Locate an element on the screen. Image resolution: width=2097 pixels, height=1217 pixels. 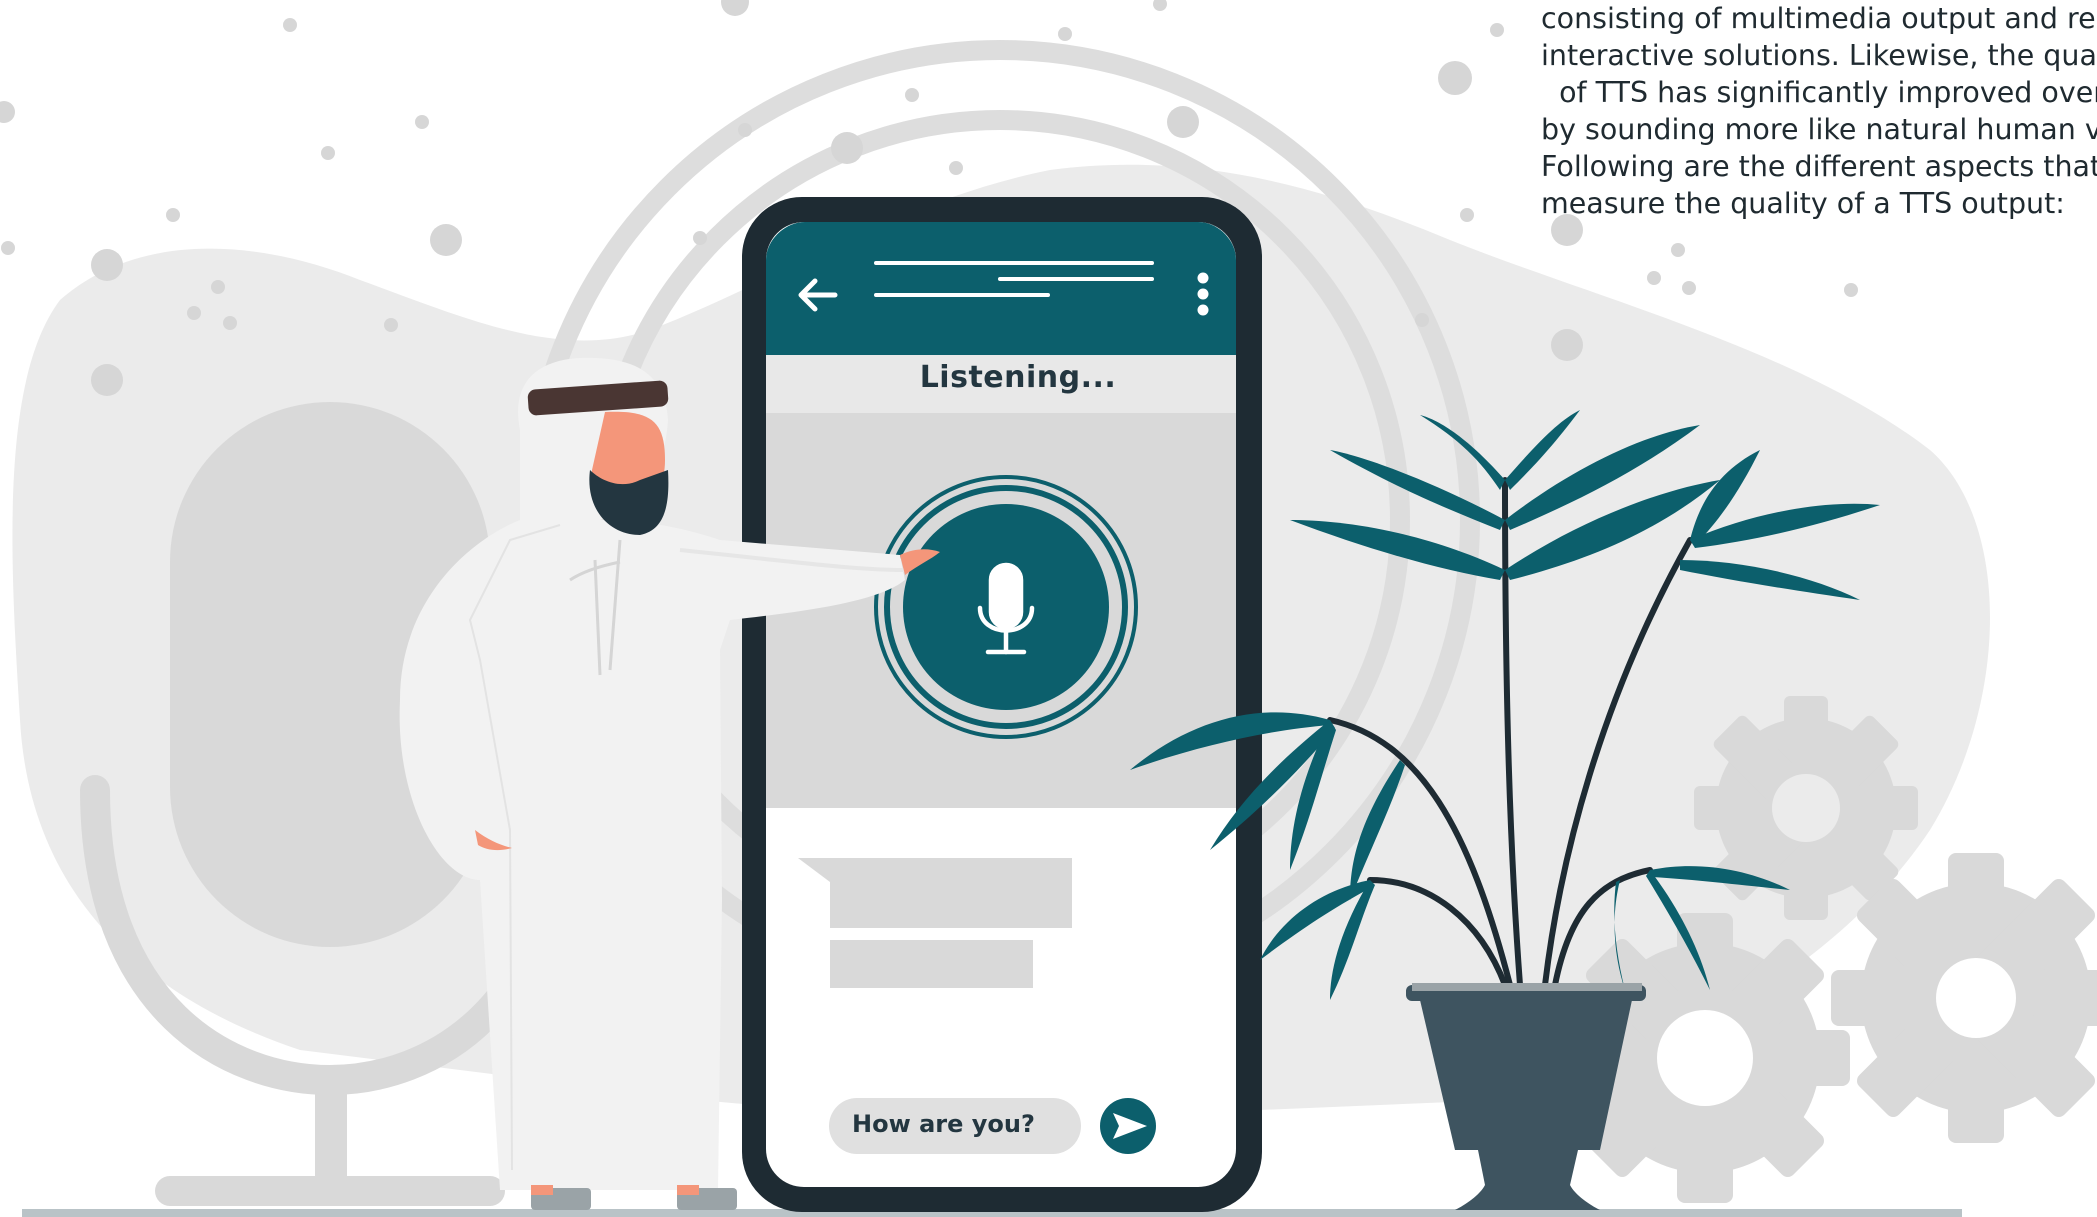
paragraph-line: of TTS has significantly improved over t is located at coordinates (1819, 92).